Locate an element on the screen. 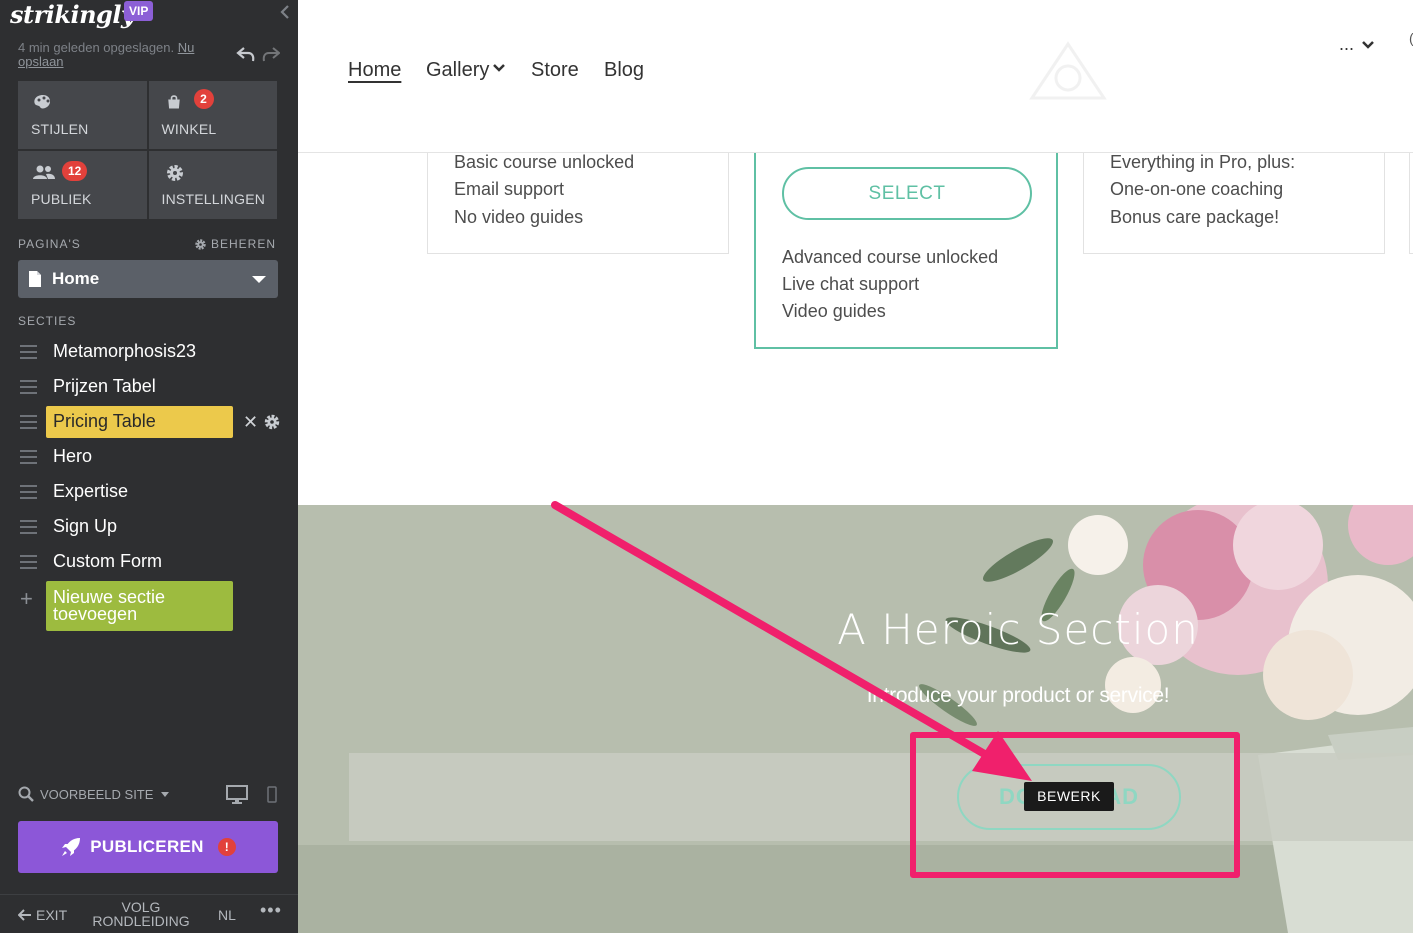 The width and height of the screenshot is (1413, 933). pricing-feature: Video guides is located at coordinates (834, 311).